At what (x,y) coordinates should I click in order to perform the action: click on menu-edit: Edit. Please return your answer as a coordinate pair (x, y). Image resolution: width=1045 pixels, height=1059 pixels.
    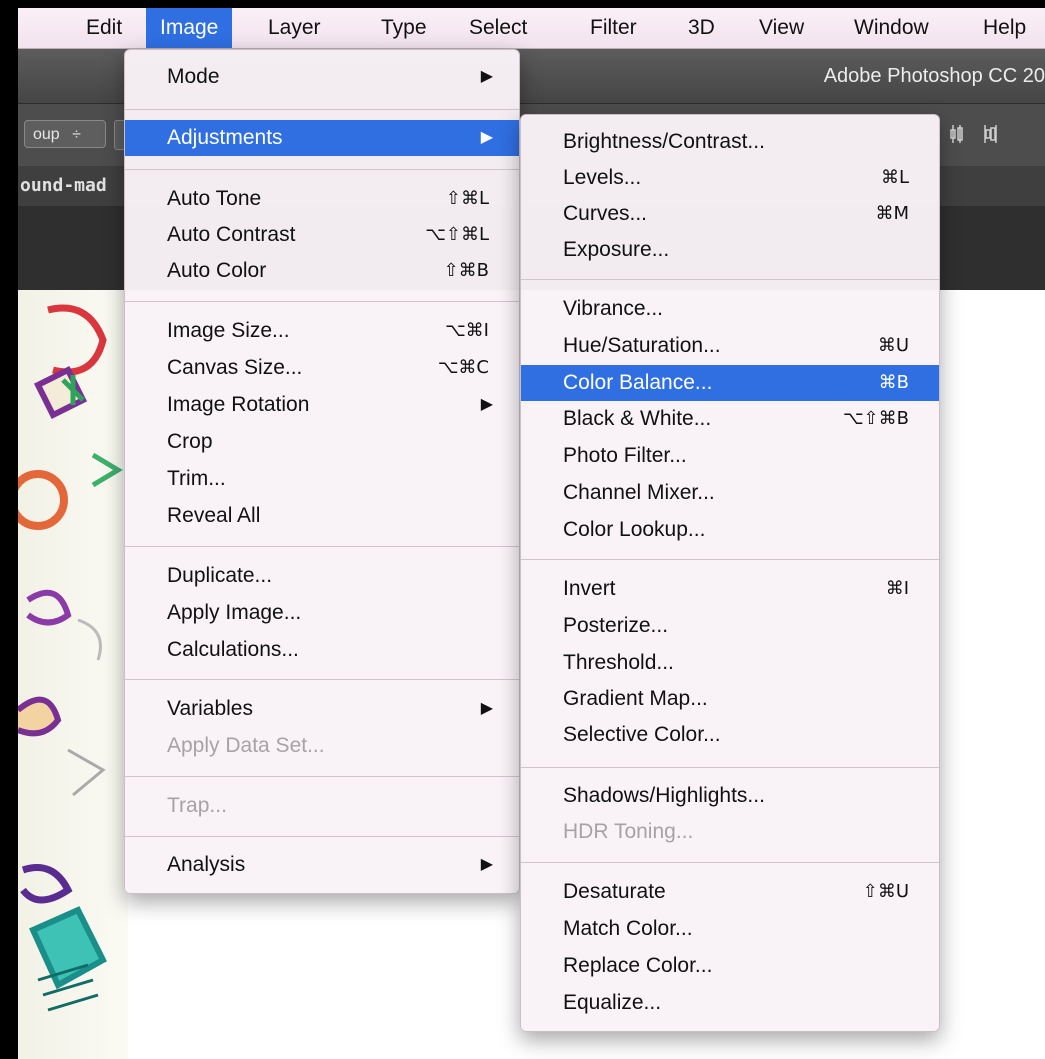
    Looking at the image, I should click on (104, 28).